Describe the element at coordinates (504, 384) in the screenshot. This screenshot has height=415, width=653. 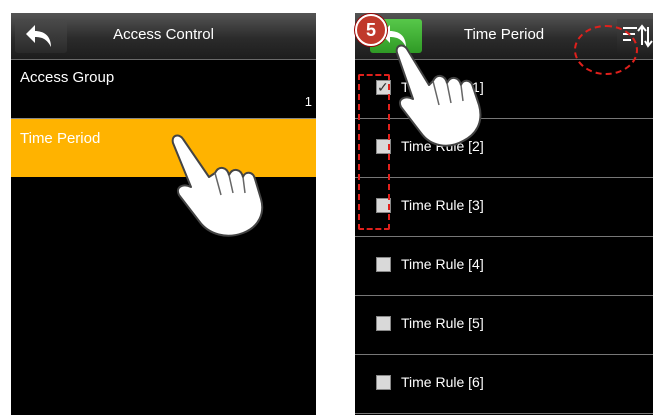
I see `list-item-time-rule-6: Time Rule [6]` at that location.